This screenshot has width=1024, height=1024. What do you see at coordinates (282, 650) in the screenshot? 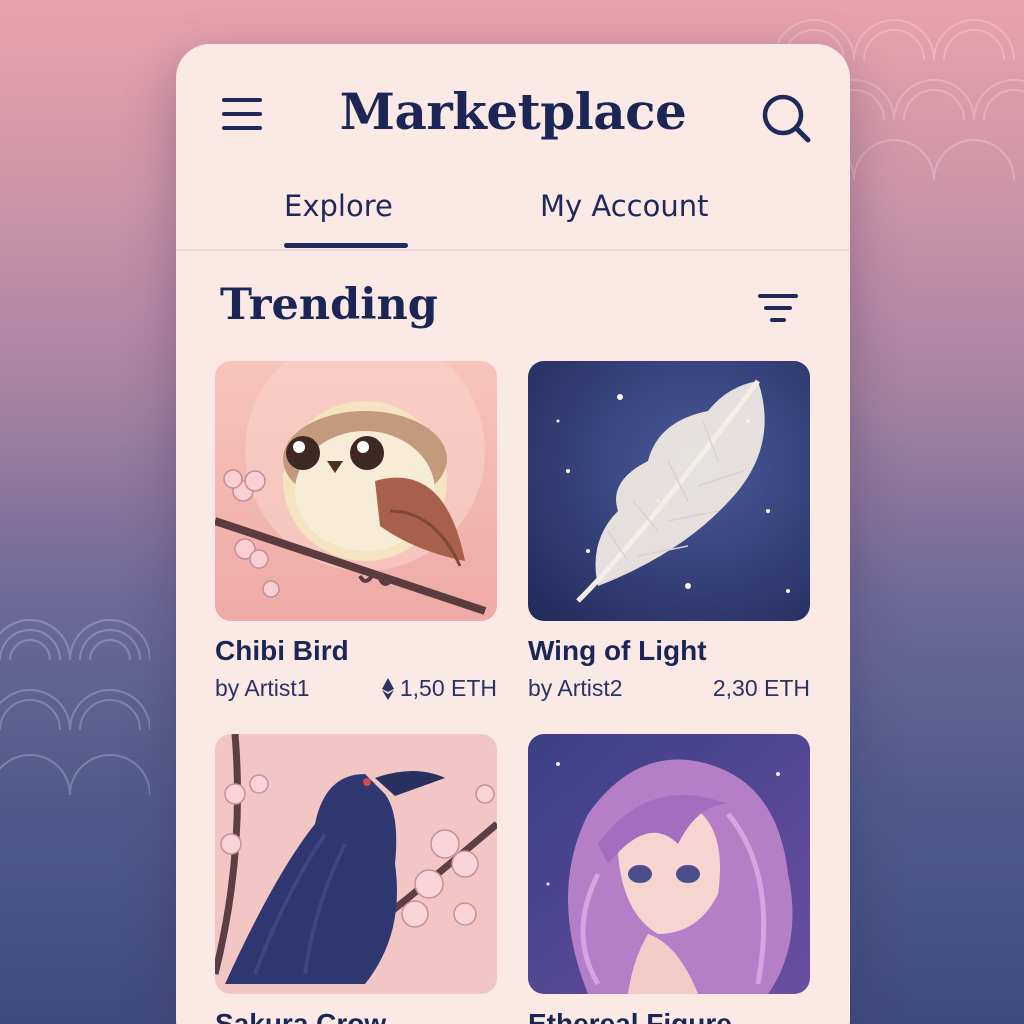
I see `item-name: Chibi Bird` at bounding box center [282, 650].